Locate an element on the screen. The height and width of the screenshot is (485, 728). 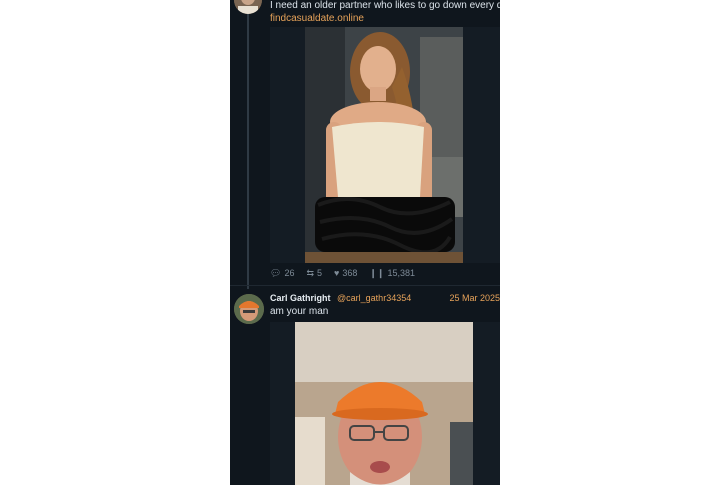
views-button: ❙❙ 15,381 is located at coordinates (392, 273).